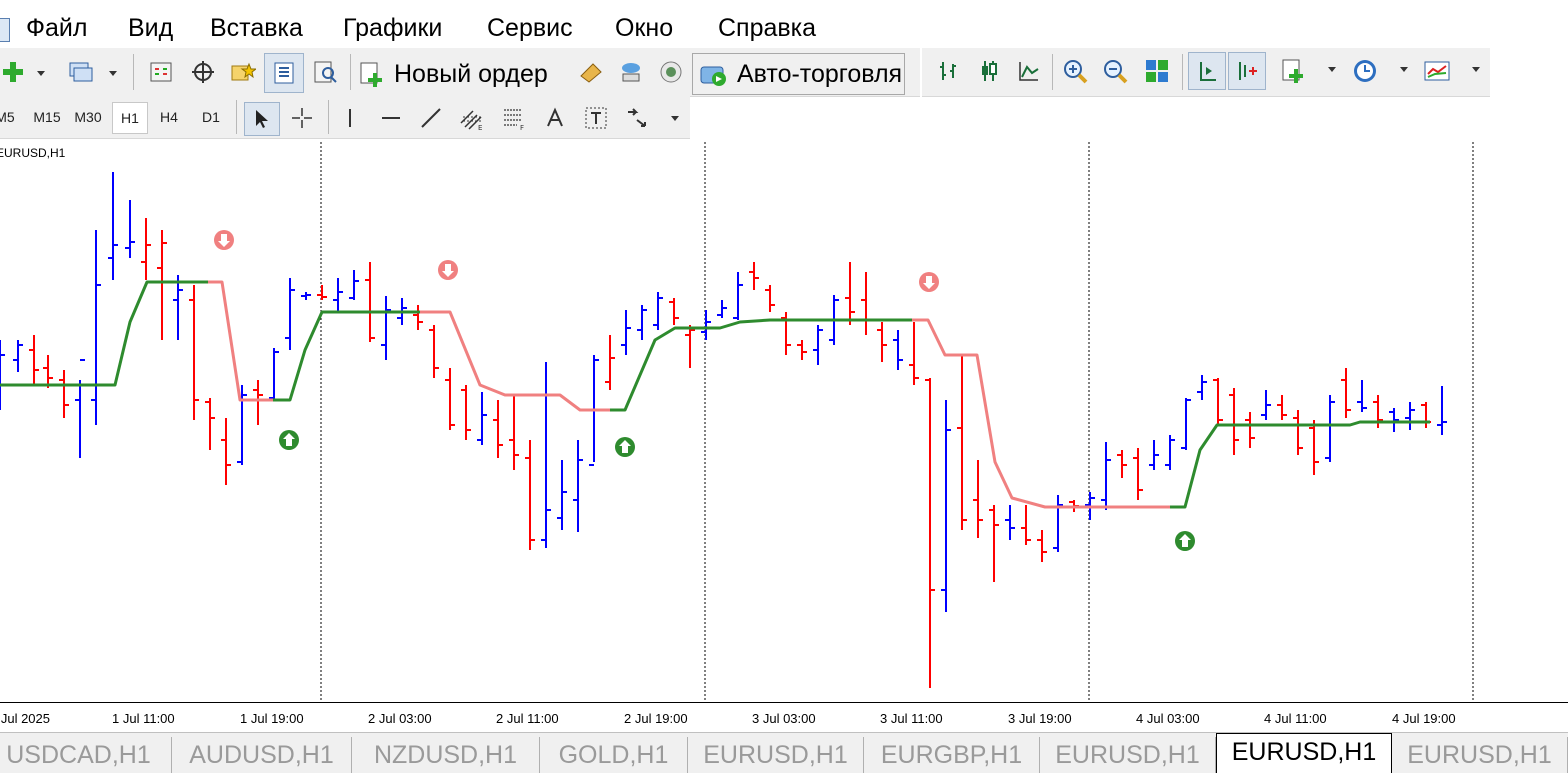 This screenshot has width=1568, height=773. Describe the element at coordinates (952, 755) in the screenshot. I see `tab-eurgbp-h1: EURGBP,H1` at that location.